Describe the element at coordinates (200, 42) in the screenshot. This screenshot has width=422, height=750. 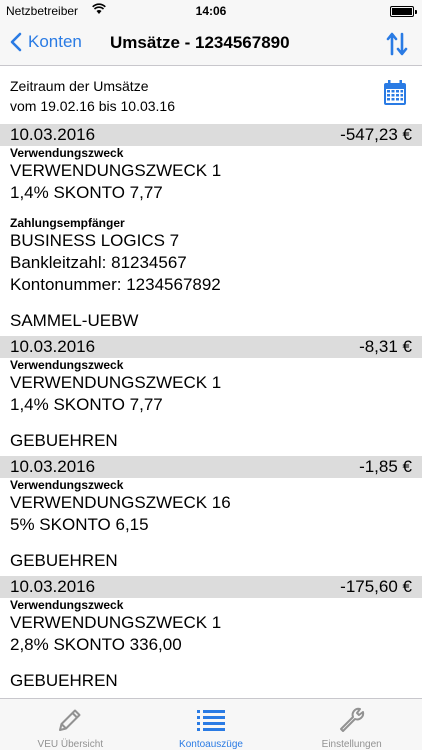
I see `page-title: Umsätze - 1234567890` at that location.